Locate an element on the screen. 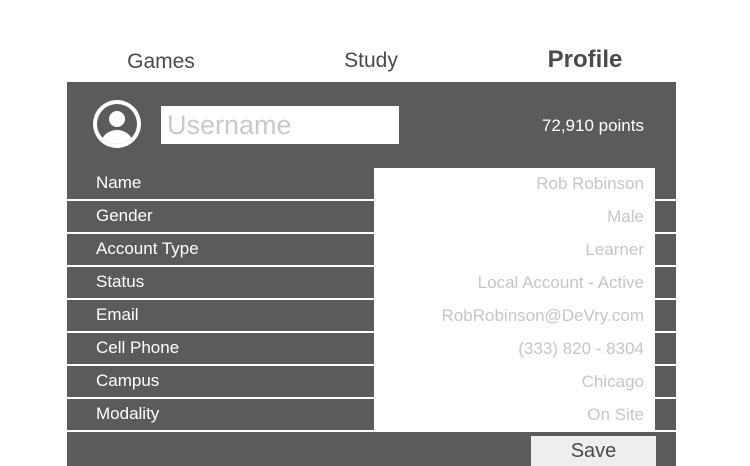 The image size is (750, 466). field-value-email: RobRobinson@DeVry.com is located at coordinates (514, 315).